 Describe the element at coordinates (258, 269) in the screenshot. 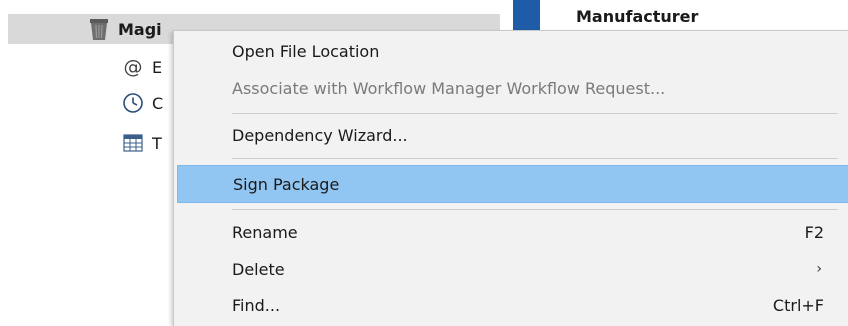

I see `menu-item-label: Delete` at that location.